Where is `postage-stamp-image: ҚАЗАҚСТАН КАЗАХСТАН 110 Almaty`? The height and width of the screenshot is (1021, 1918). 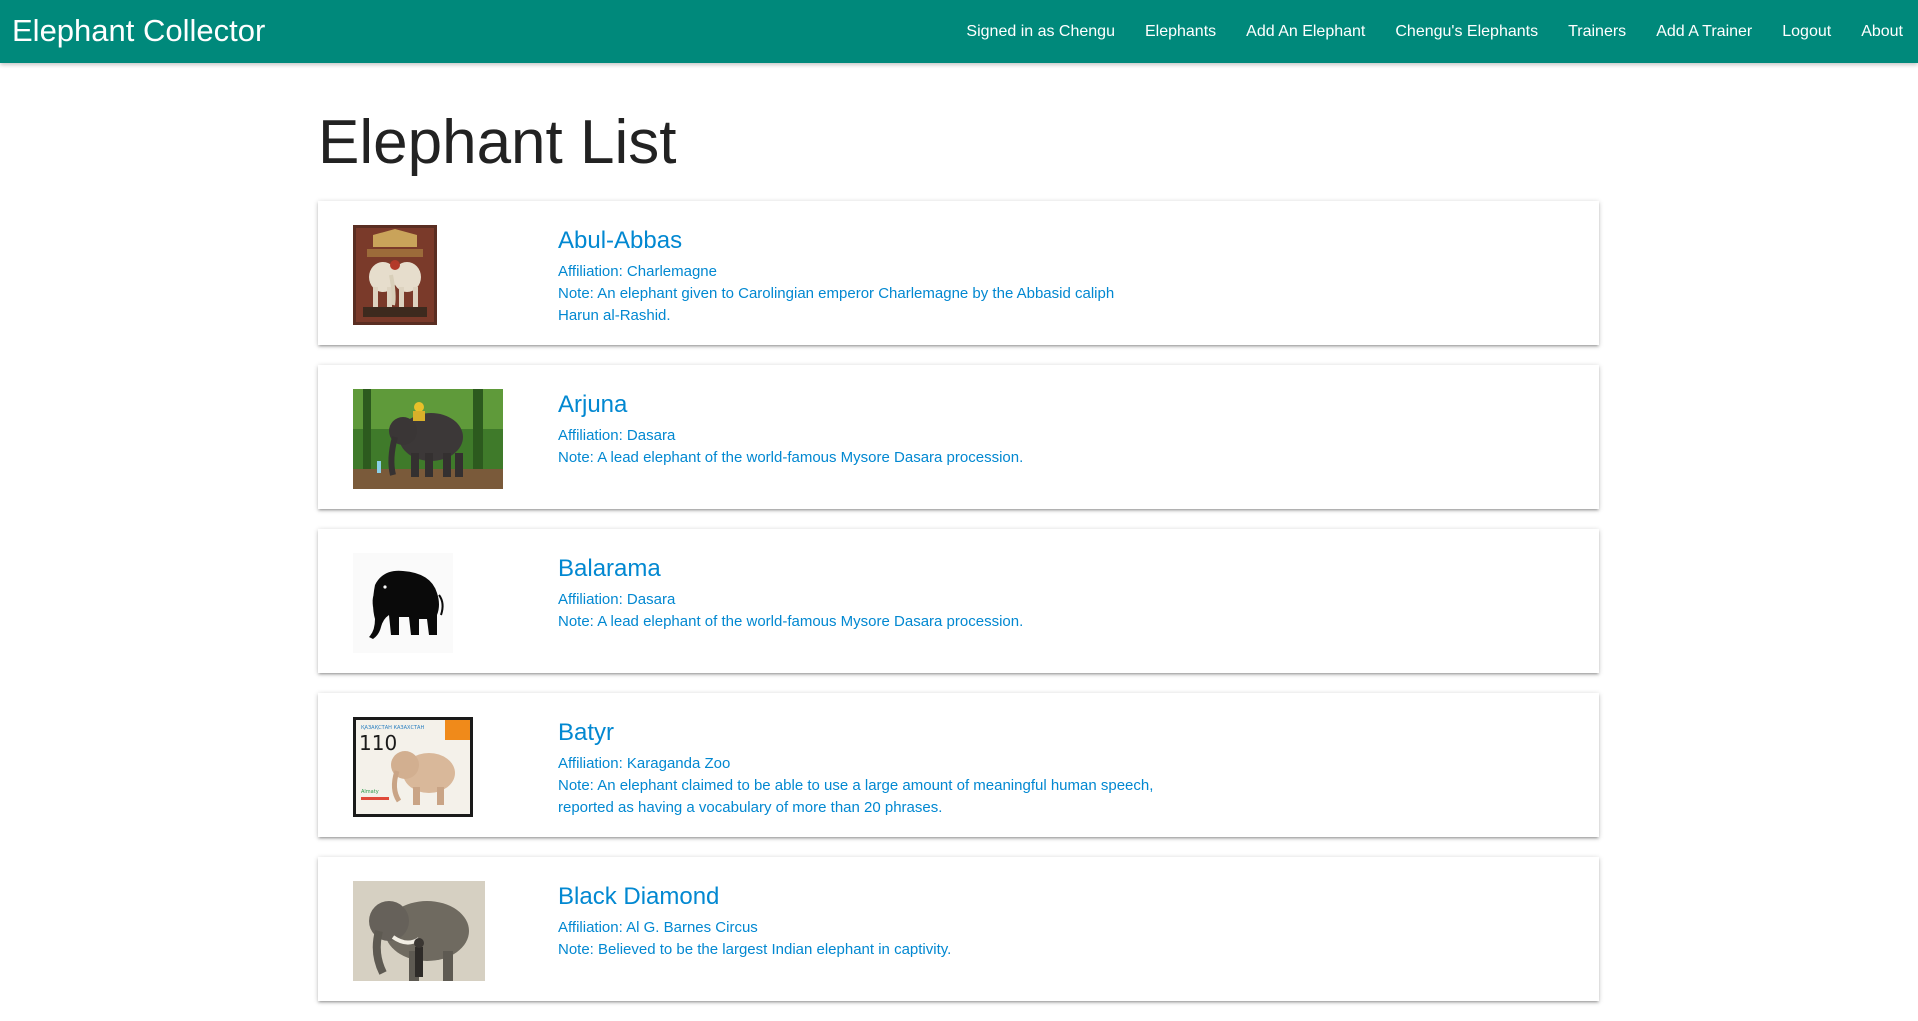 postage-stamp-image: ҚАЗАҚСТАН КАЗАХСТАН 110 Almaty is located at coordinates (413, 767).